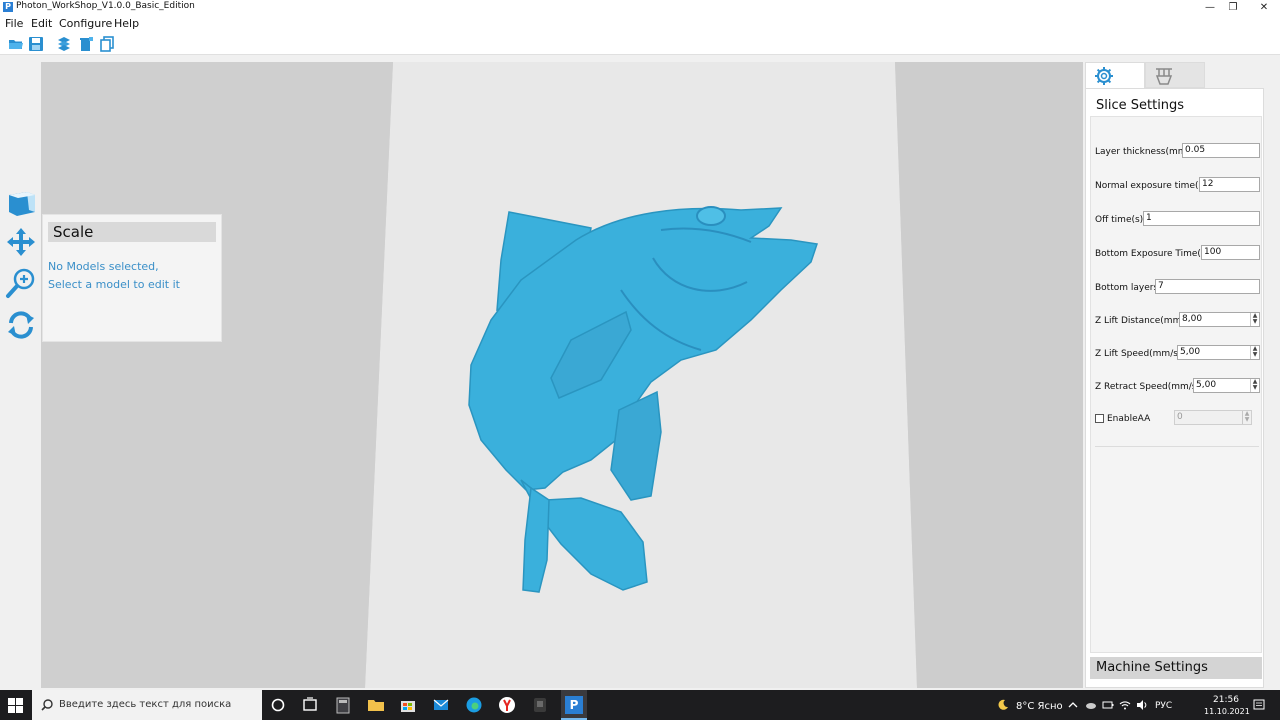 The image size is (1280, 720). Describe the element at coordinates (8, 7) in the screenshot. I see `app-icon: P` at that location.